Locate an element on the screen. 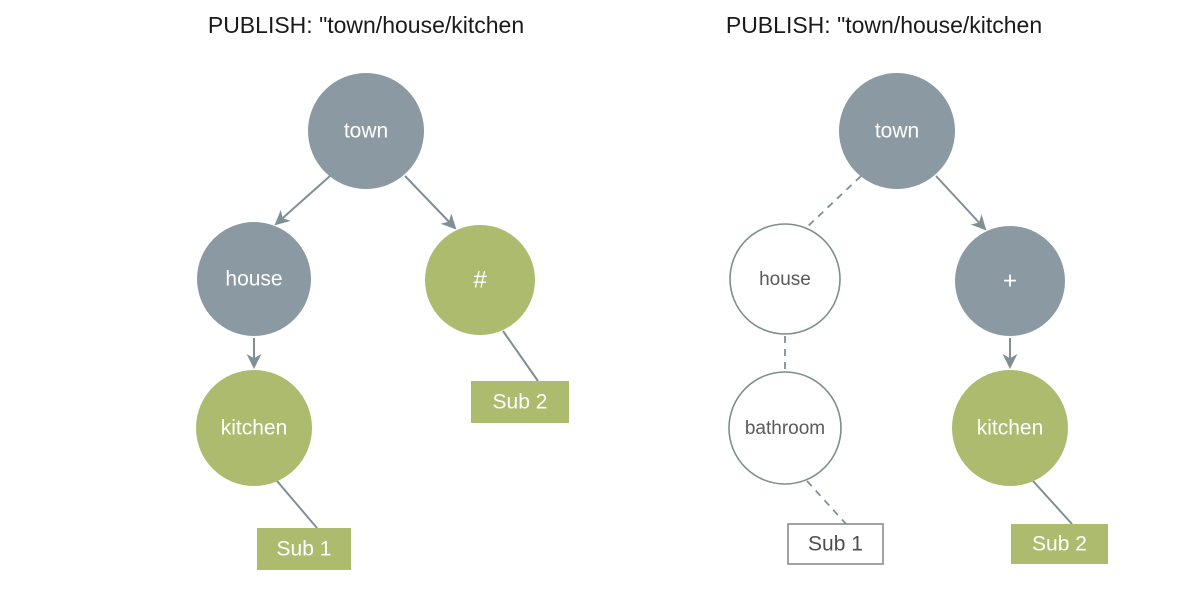 The image size is (1200, 600). subscriber-box-sub-1-inactive-label: Sub 1 is located at coordinates (835, 544).